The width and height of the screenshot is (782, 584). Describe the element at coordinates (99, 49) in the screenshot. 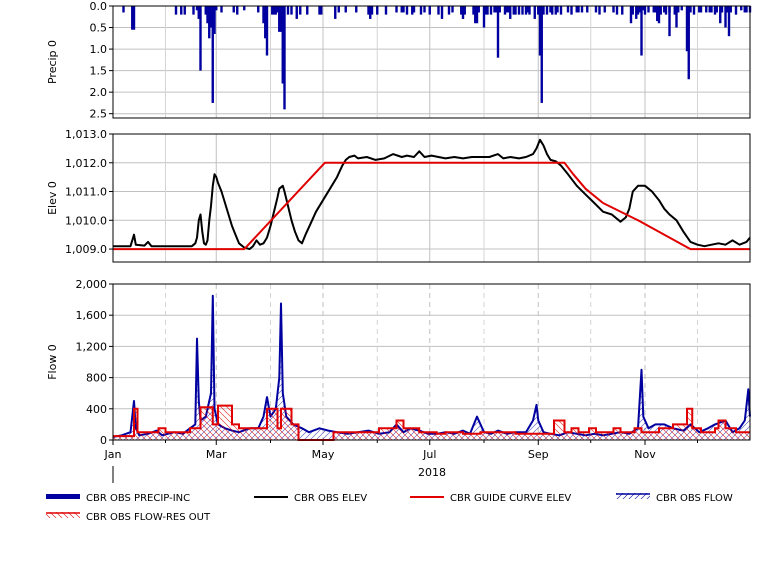

I see `y-tick-label: 1.0` at that location.